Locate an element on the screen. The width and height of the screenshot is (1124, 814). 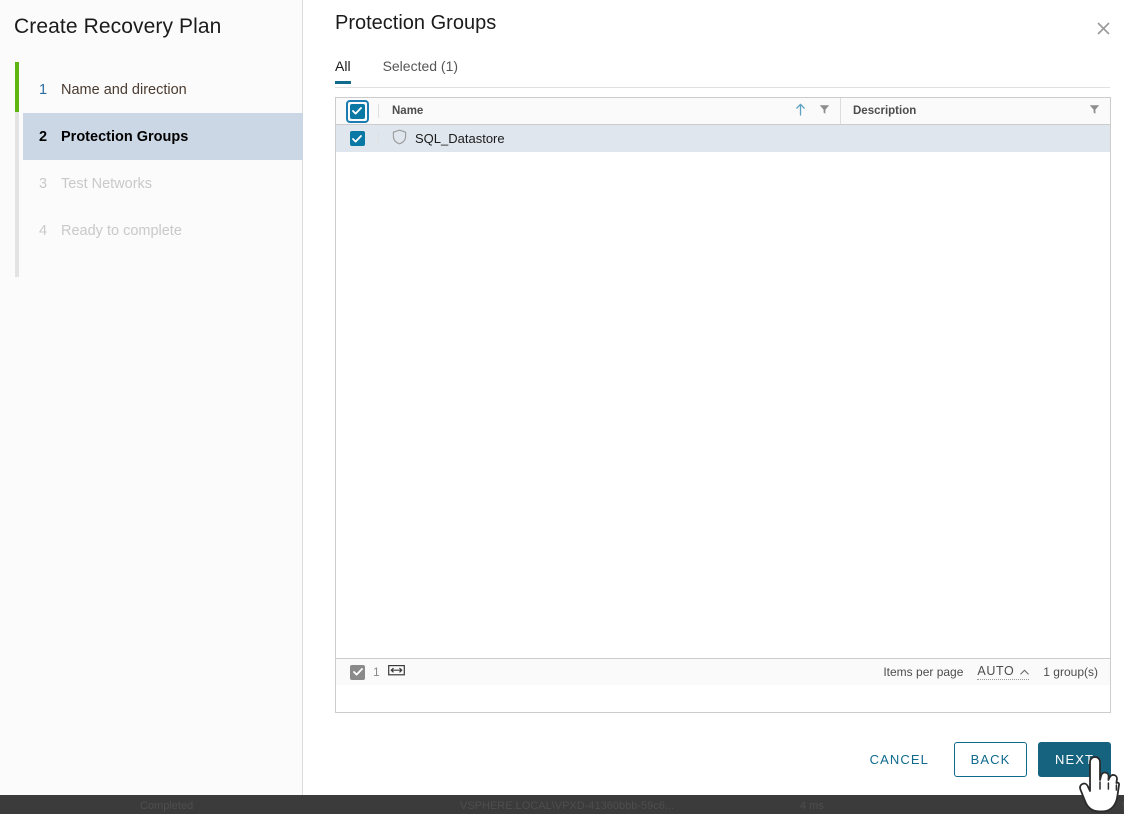
step-number: 3 is located at coordinates (43, 183).